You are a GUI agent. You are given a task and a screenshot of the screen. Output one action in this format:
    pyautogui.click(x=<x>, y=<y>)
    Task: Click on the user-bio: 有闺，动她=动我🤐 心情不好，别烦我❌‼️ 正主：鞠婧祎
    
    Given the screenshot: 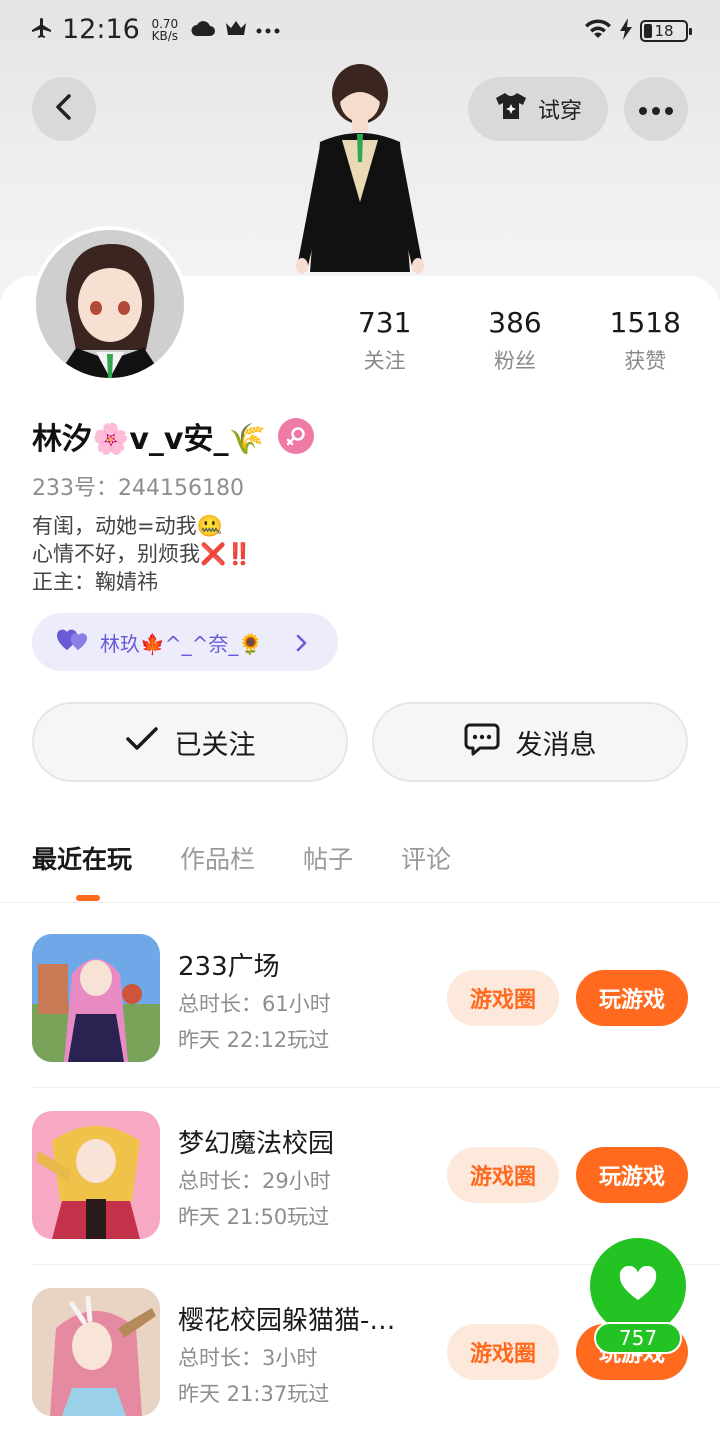 What is the action you would take?
    pyautogui.click(x=142, y=554)
    